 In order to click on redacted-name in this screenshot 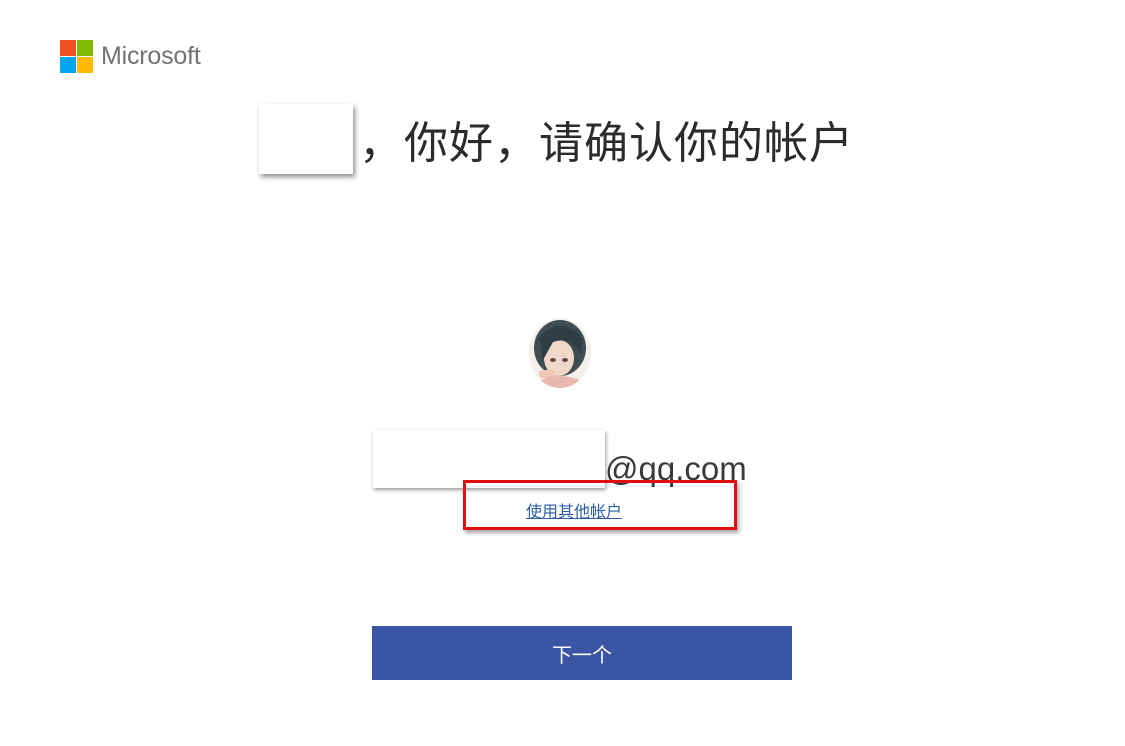, I will do `click(306, 139)`.